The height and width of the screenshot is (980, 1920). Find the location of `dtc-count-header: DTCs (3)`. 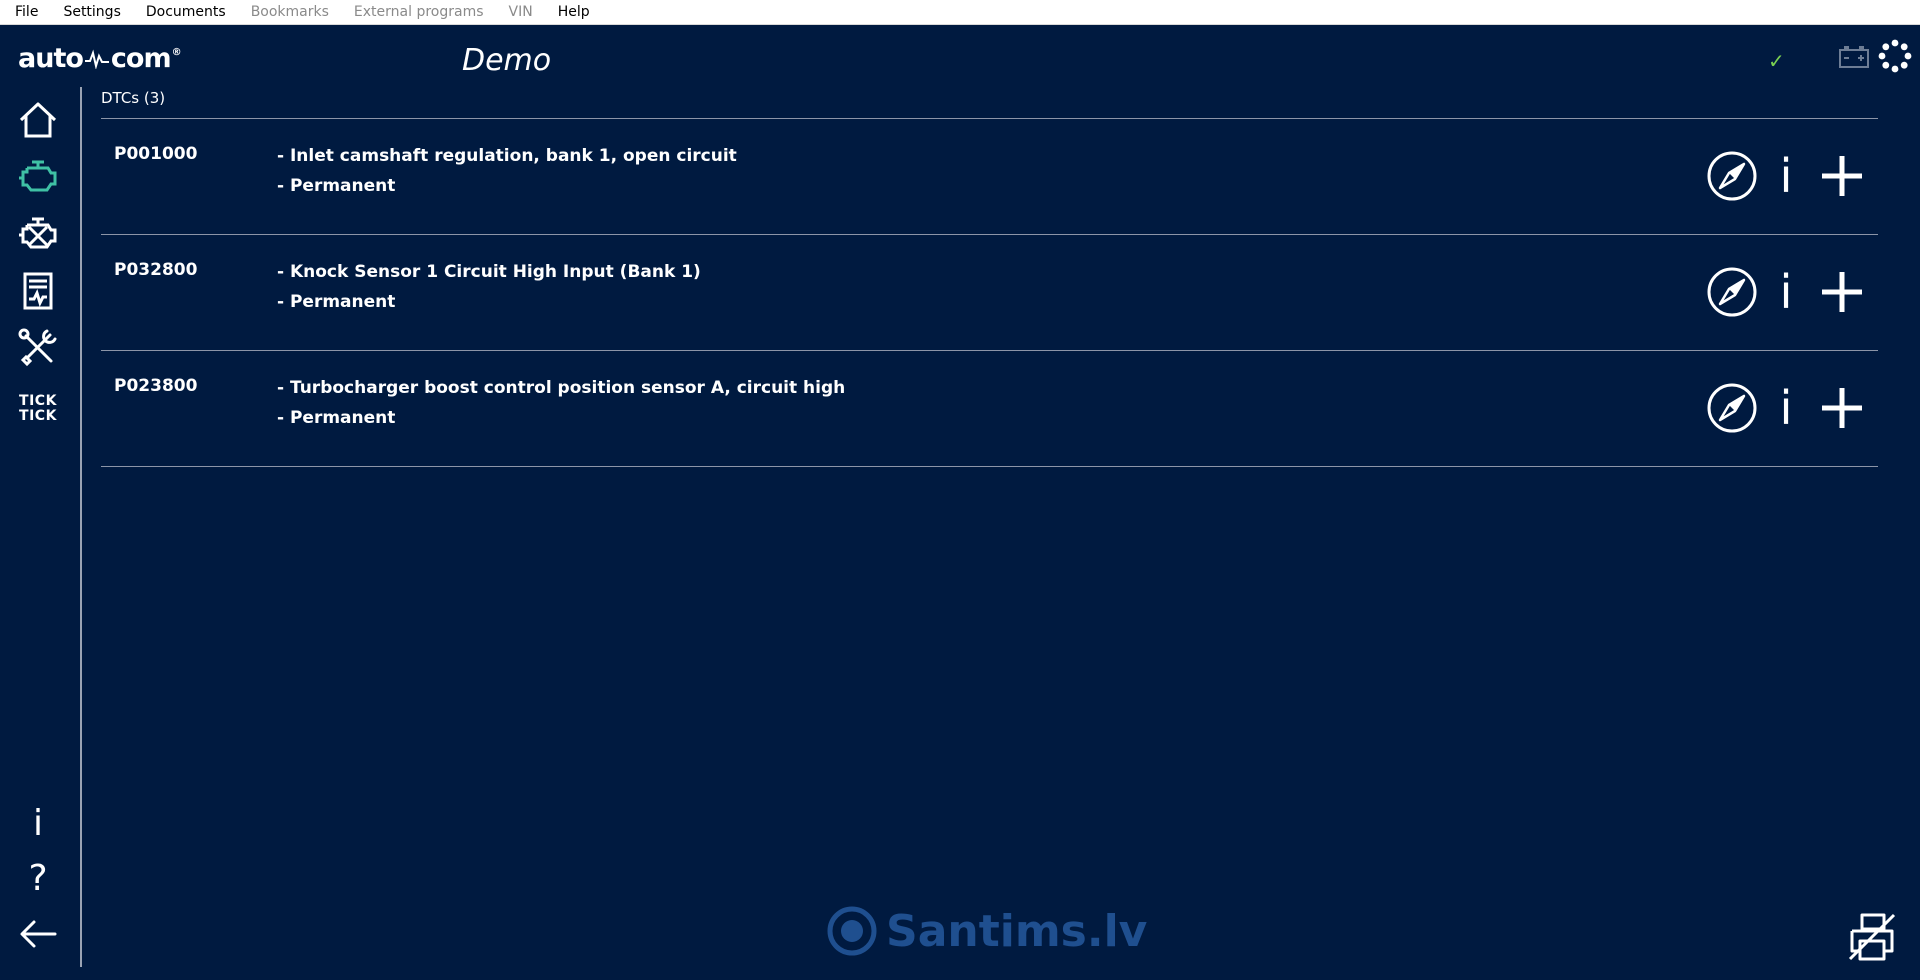

dtc-count-header: DTCs (3) is located at coordinates (133, 98).